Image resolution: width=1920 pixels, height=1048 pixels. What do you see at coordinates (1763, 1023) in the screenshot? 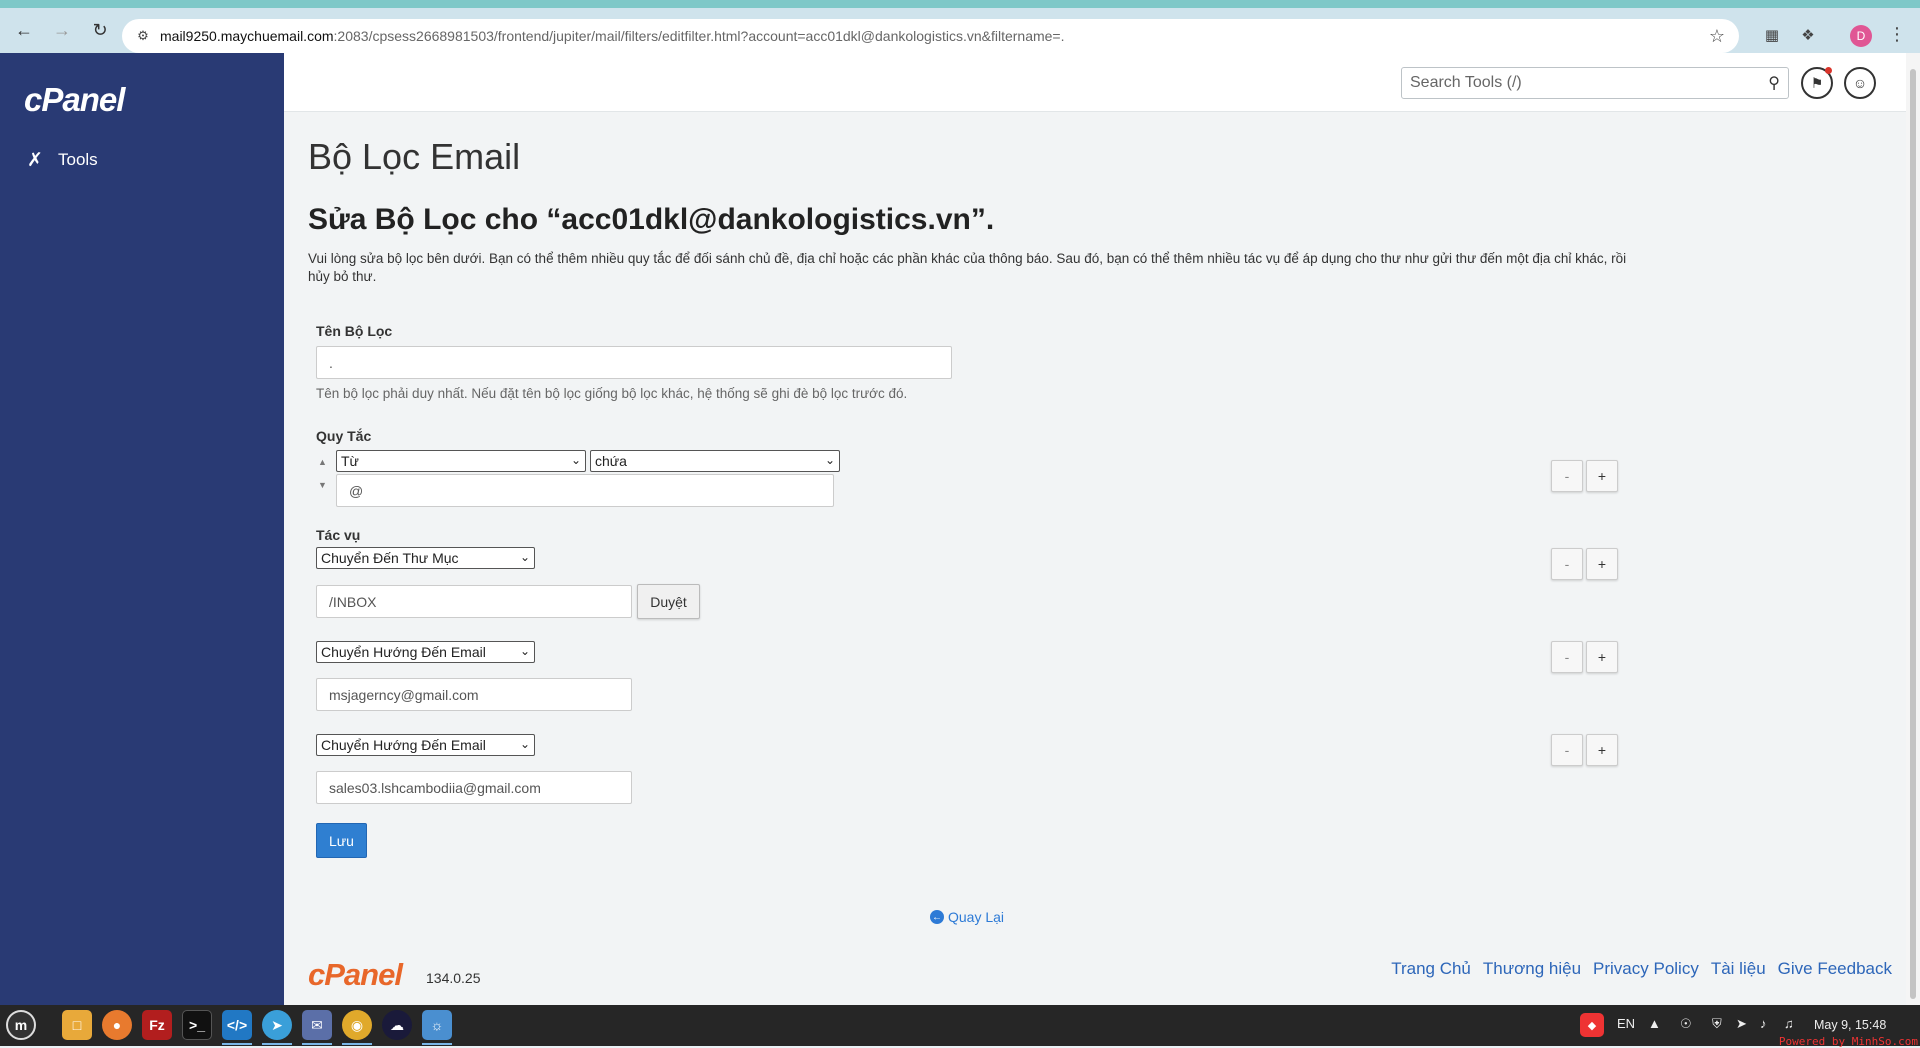
I see `mic-tray-icon: ♪` at bounding box center [1763, 1023].